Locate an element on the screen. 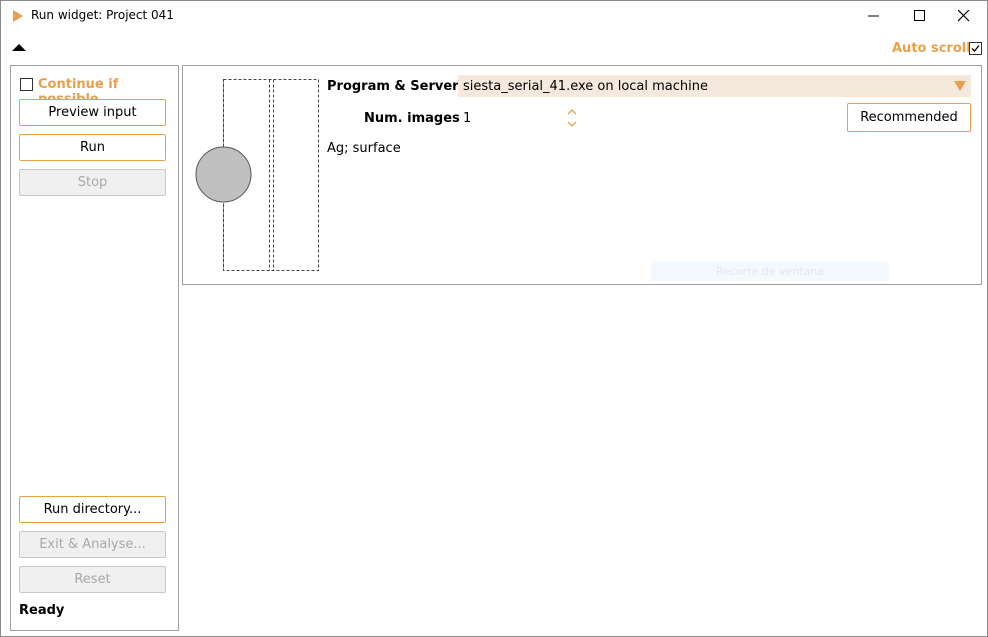  task-description: Ag; surface is located at coordinates (364, 148).